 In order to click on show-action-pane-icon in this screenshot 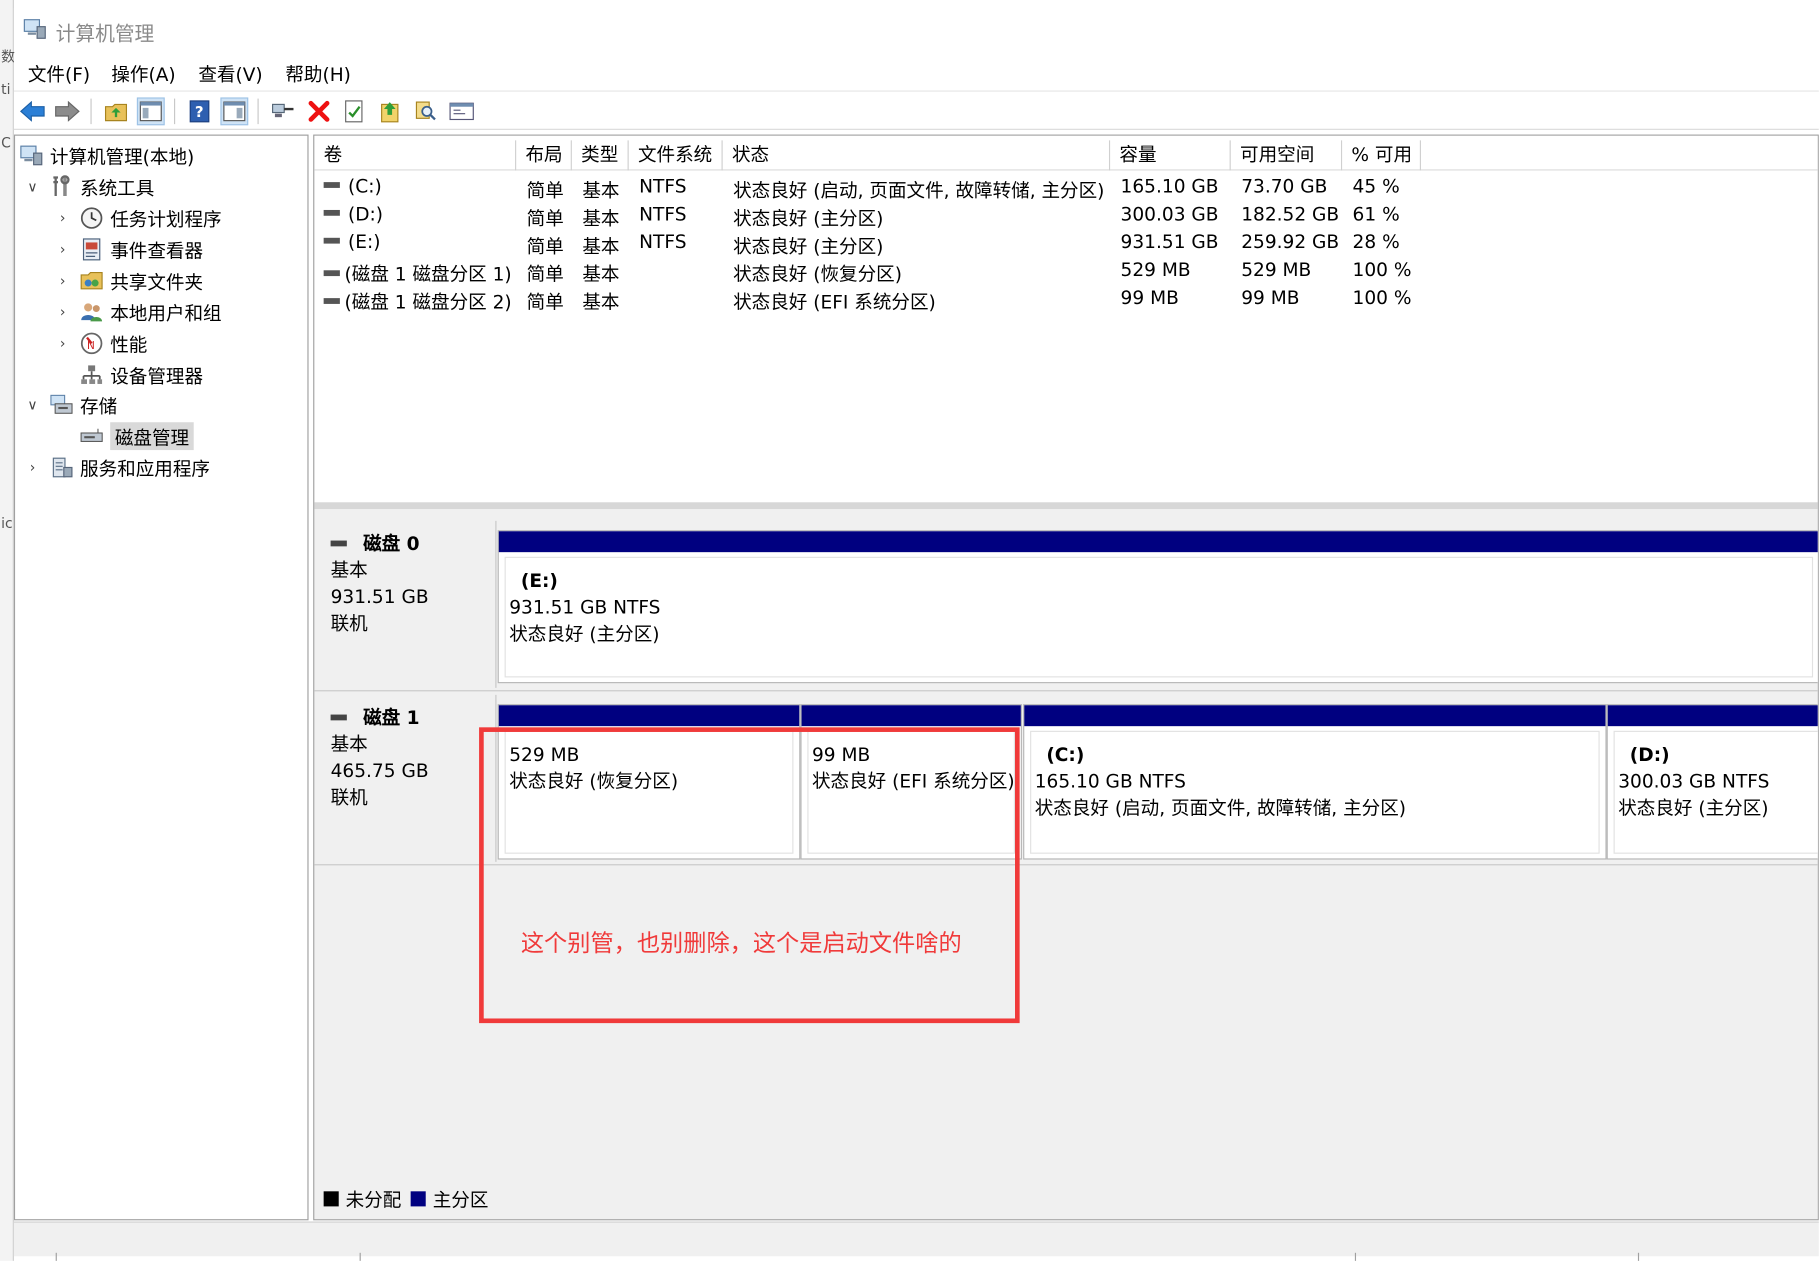, I will do `click(234, 111)`.